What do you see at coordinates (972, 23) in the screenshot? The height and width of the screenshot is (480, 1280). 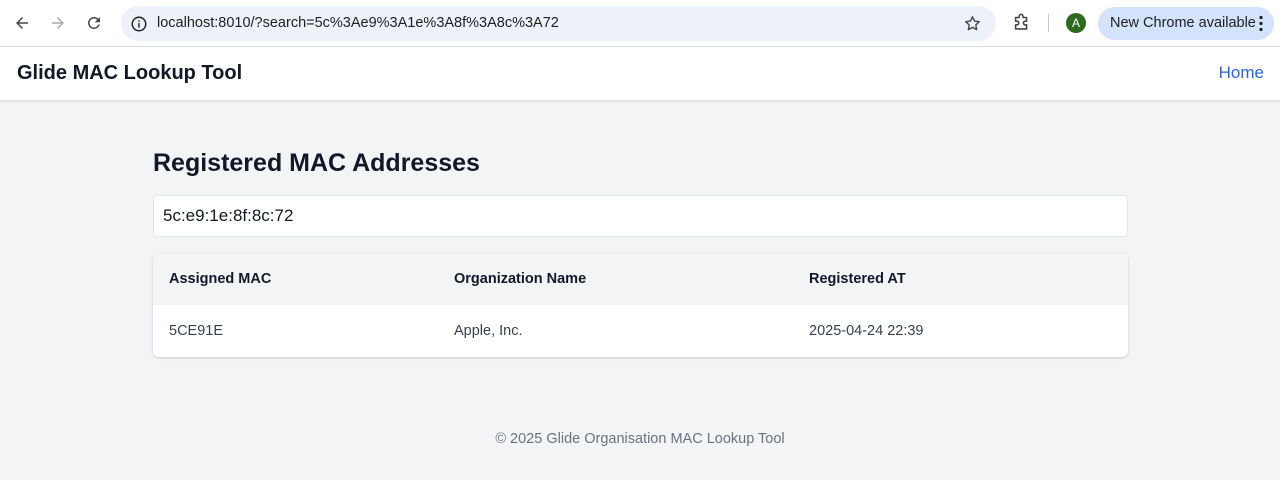 I see `bookmark-star-icon` at bounding box center [972, 23].